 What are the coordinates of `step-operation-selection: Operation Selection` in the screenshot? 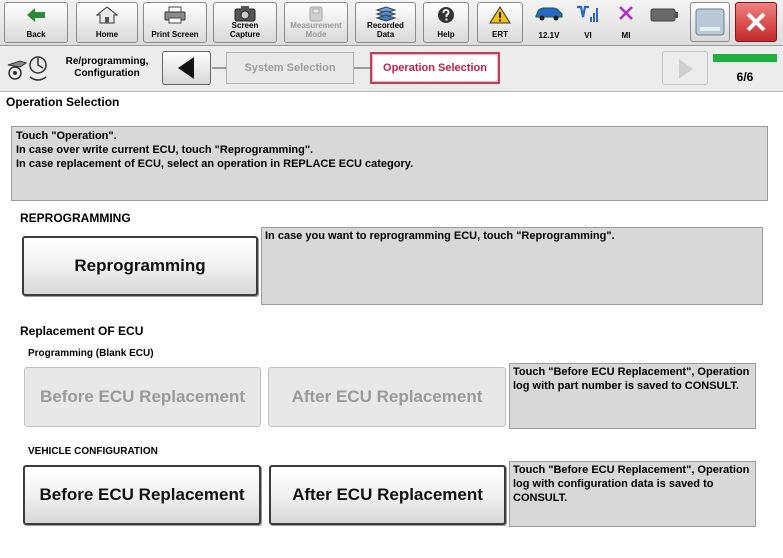 It's located at (435, 68).